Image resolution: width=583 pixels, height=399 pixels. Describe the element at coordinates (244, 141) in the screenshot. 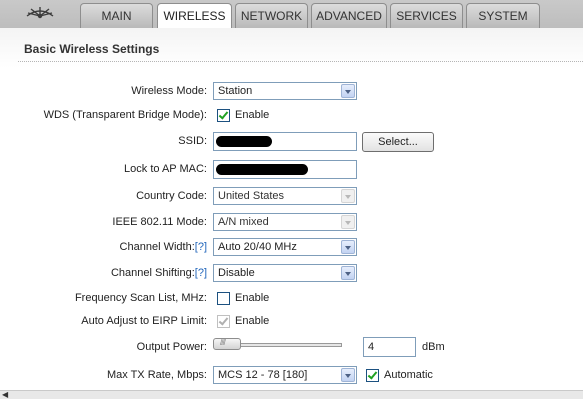

I see `redacted-ssid` at that location.